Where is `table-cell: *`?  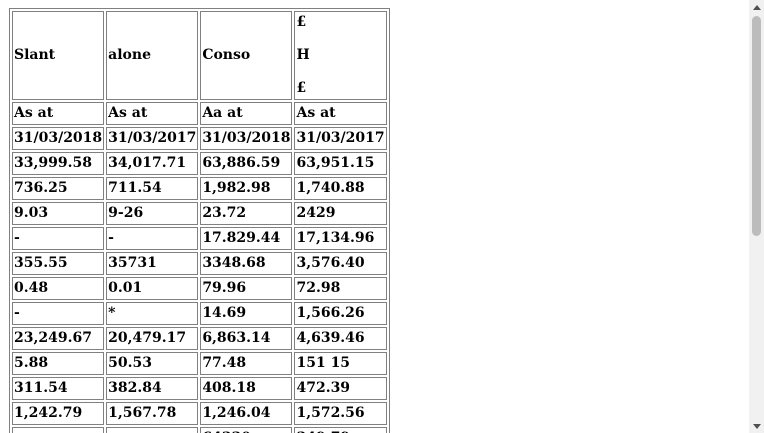
table-cell: * is located at coordinates (152, 313).